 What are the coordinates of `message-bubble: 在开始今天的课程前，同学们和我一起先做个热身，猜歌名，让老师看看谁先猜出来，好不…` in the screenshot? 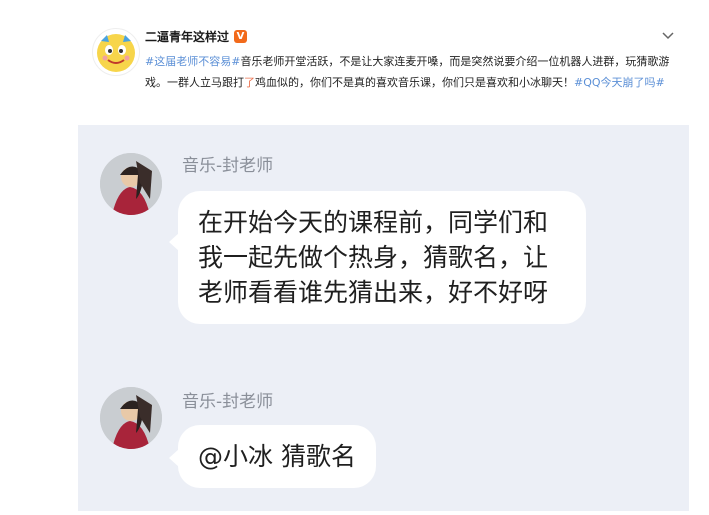 It's located at (382, 257).